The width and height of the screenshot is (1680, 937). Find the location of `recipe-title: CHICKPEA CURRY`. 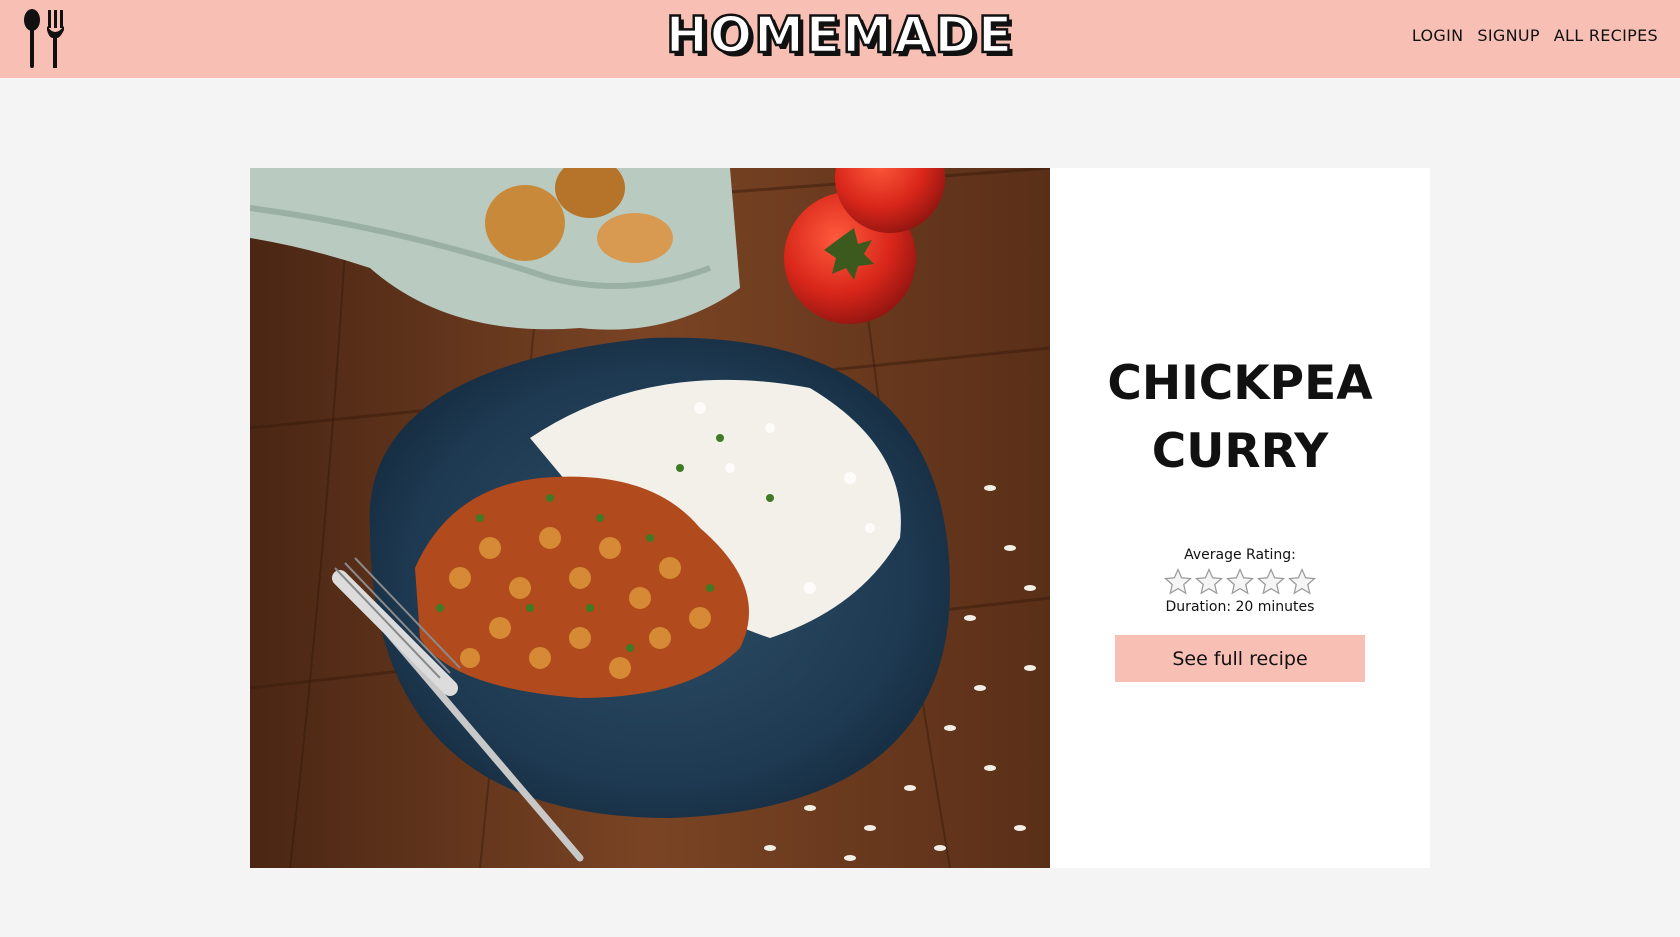

recipe-title: CHICKPEA CURRY is located at coordinates (1240, 417).